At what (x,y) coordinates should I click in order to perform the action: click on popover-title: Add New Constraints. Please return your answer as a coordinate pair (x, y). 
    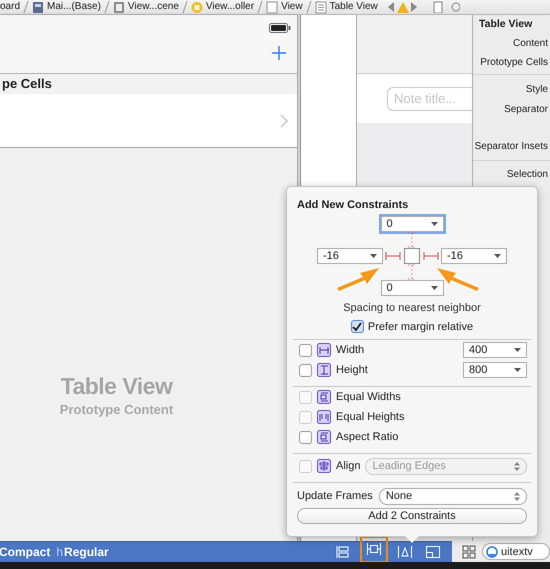
    Looking at the image, I should click on (353, 205).